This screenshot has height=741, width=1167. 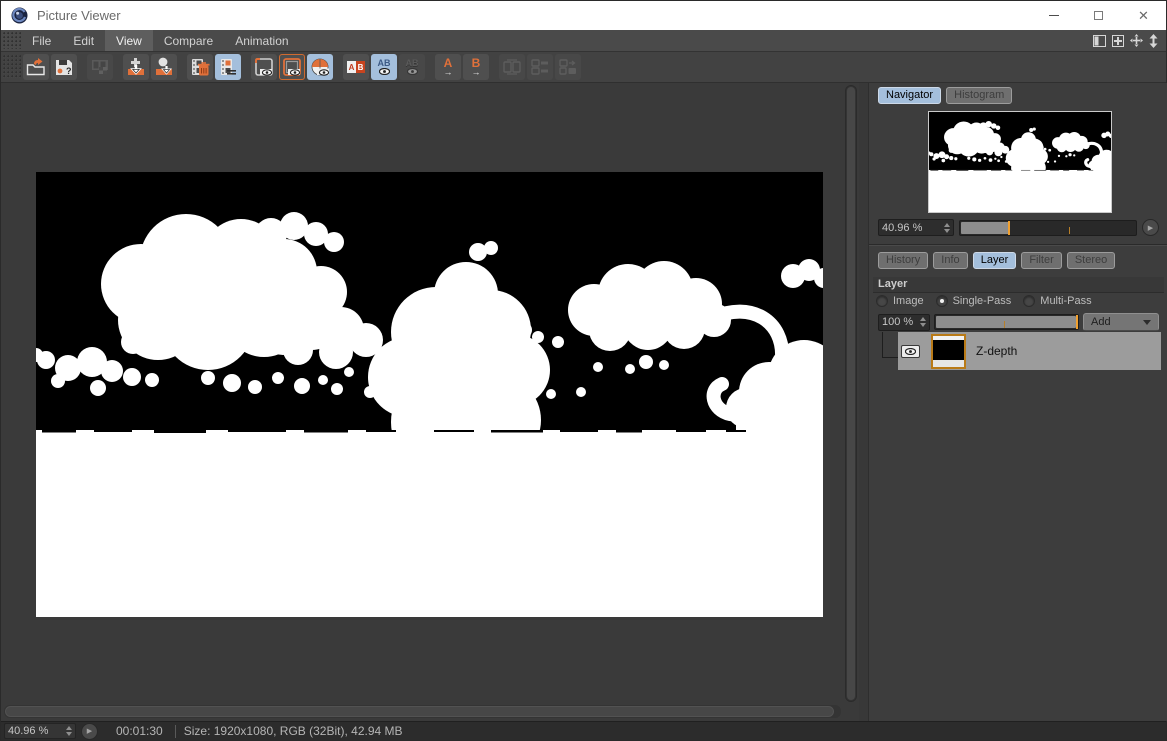 I want to click on folder-open-icon, so click(x=35, y=67).